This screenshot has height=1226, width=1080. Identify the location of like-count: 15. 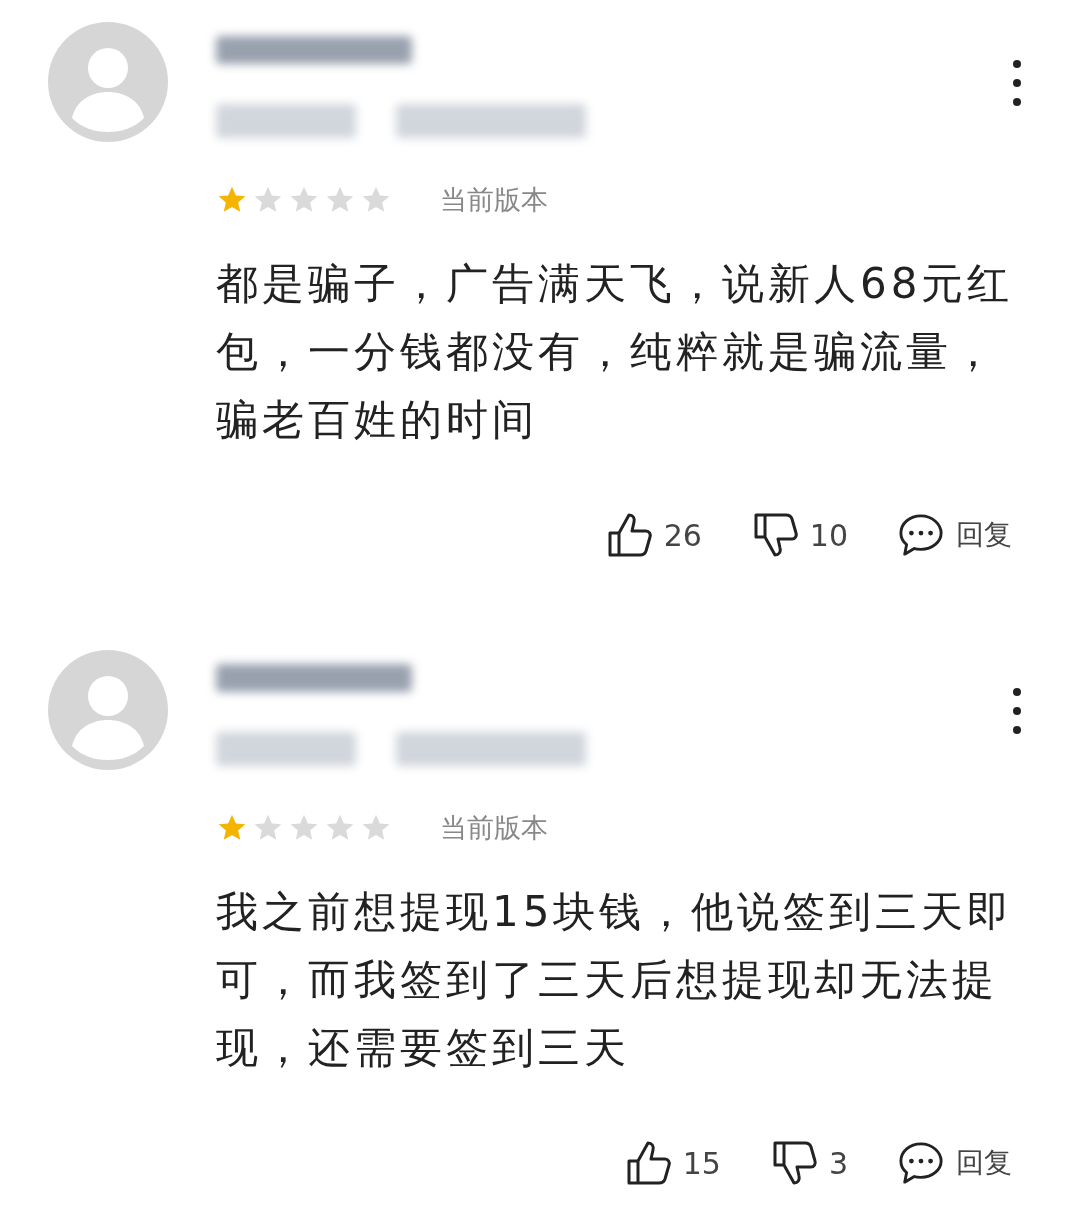
(701, 1163).